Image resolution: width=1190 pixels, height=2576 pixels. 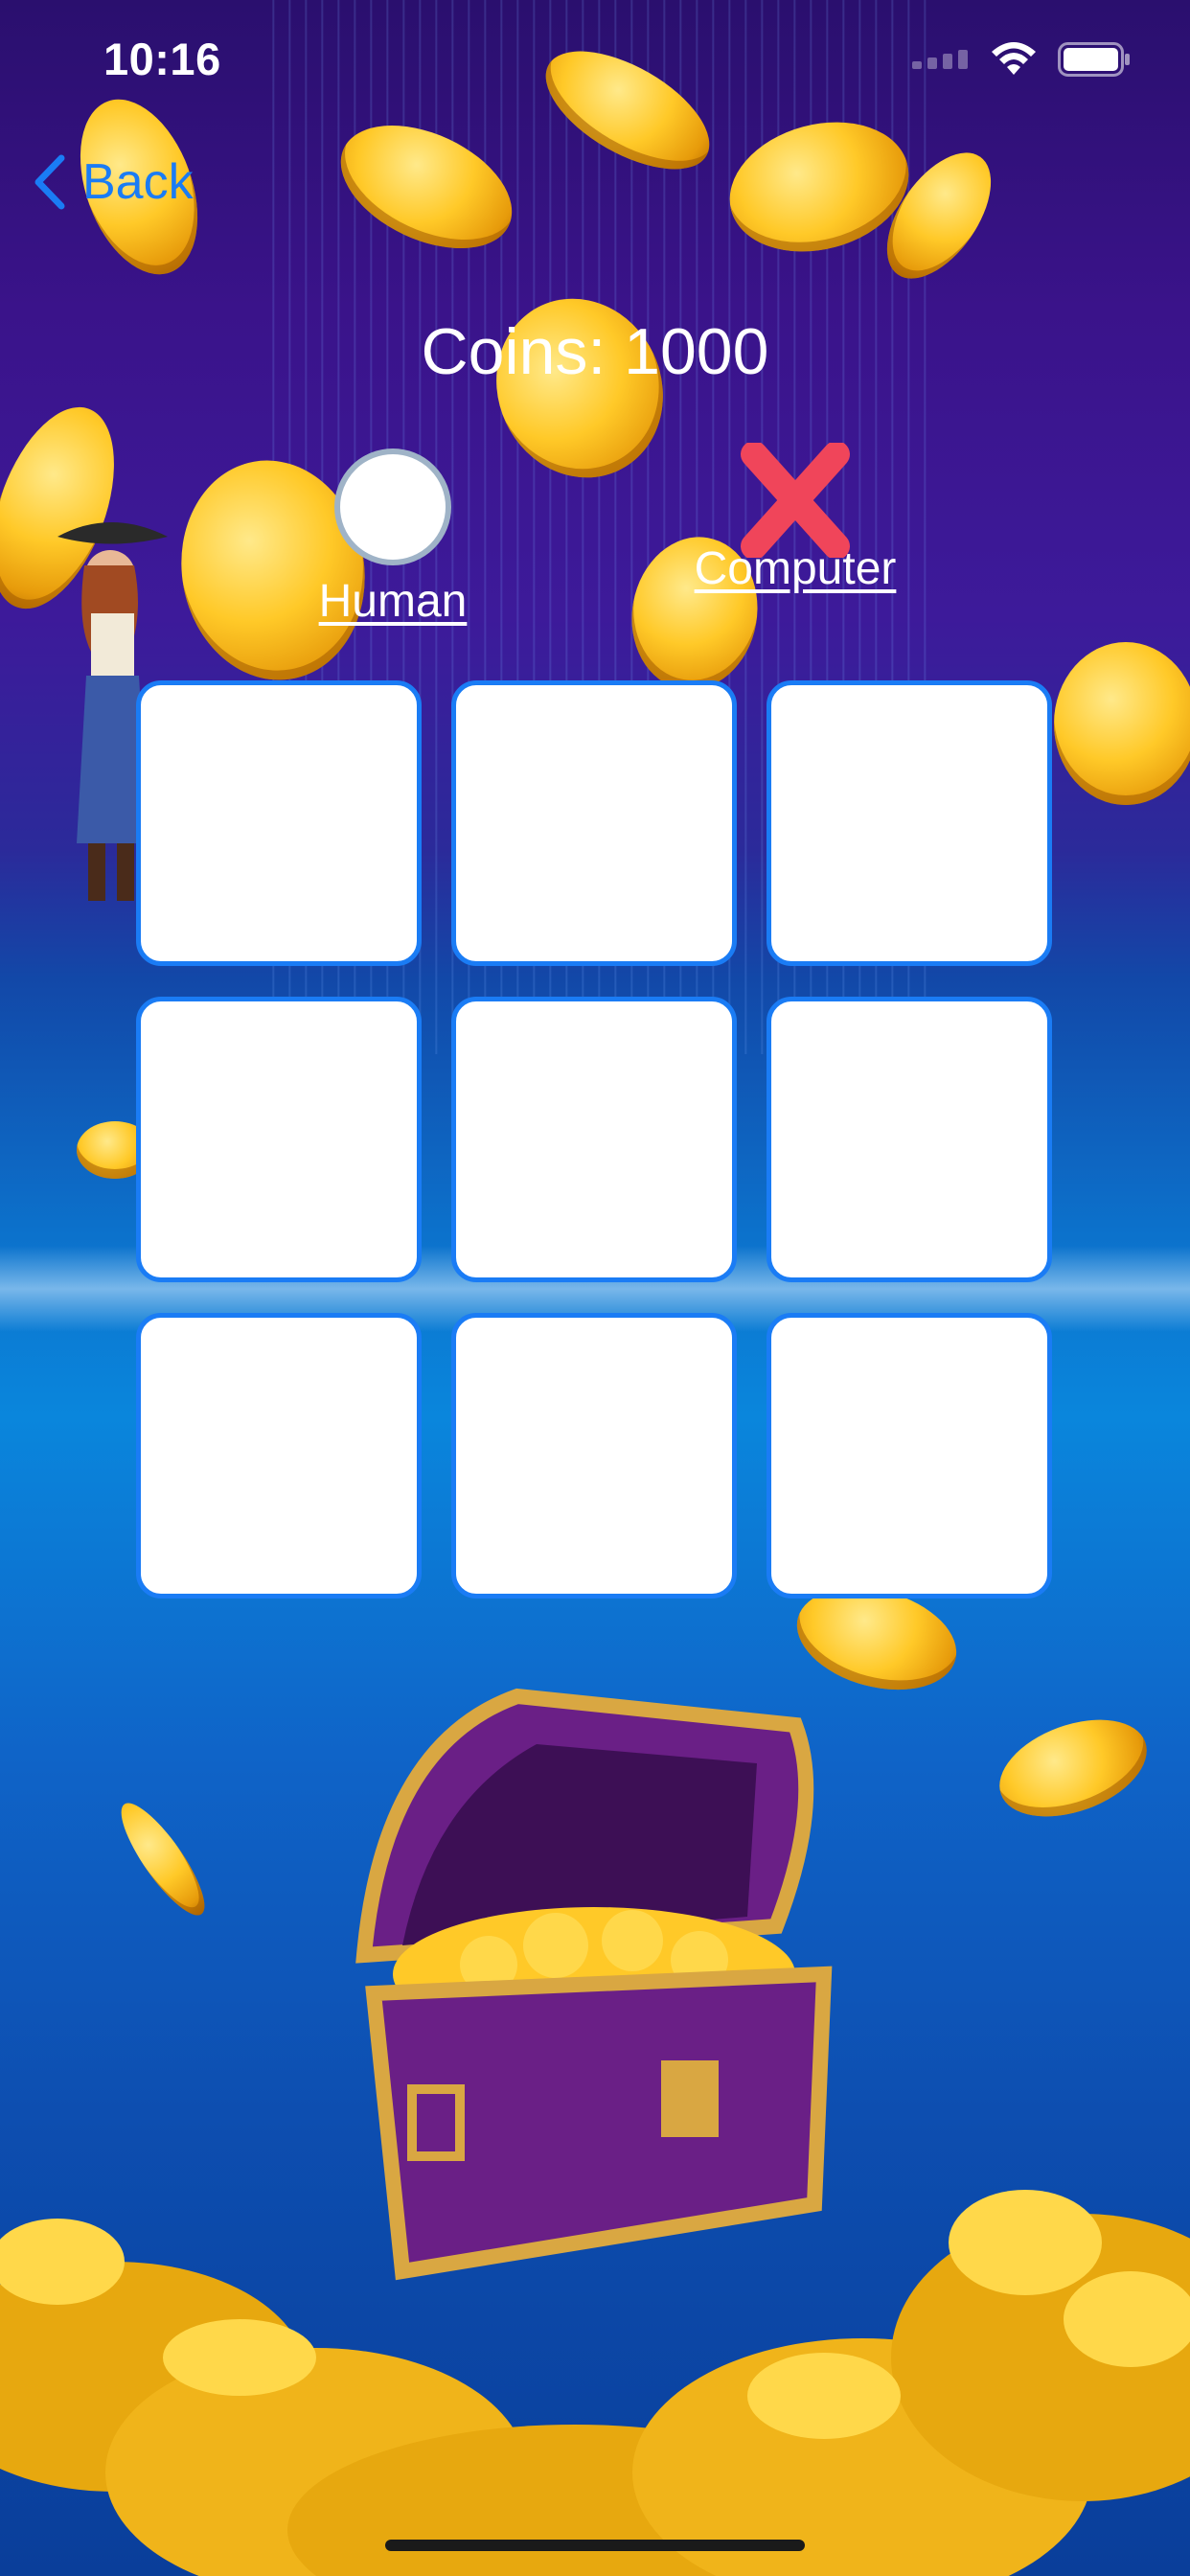 I want to click on player-computer-toggle: Computer, so click(x=795, y=519).